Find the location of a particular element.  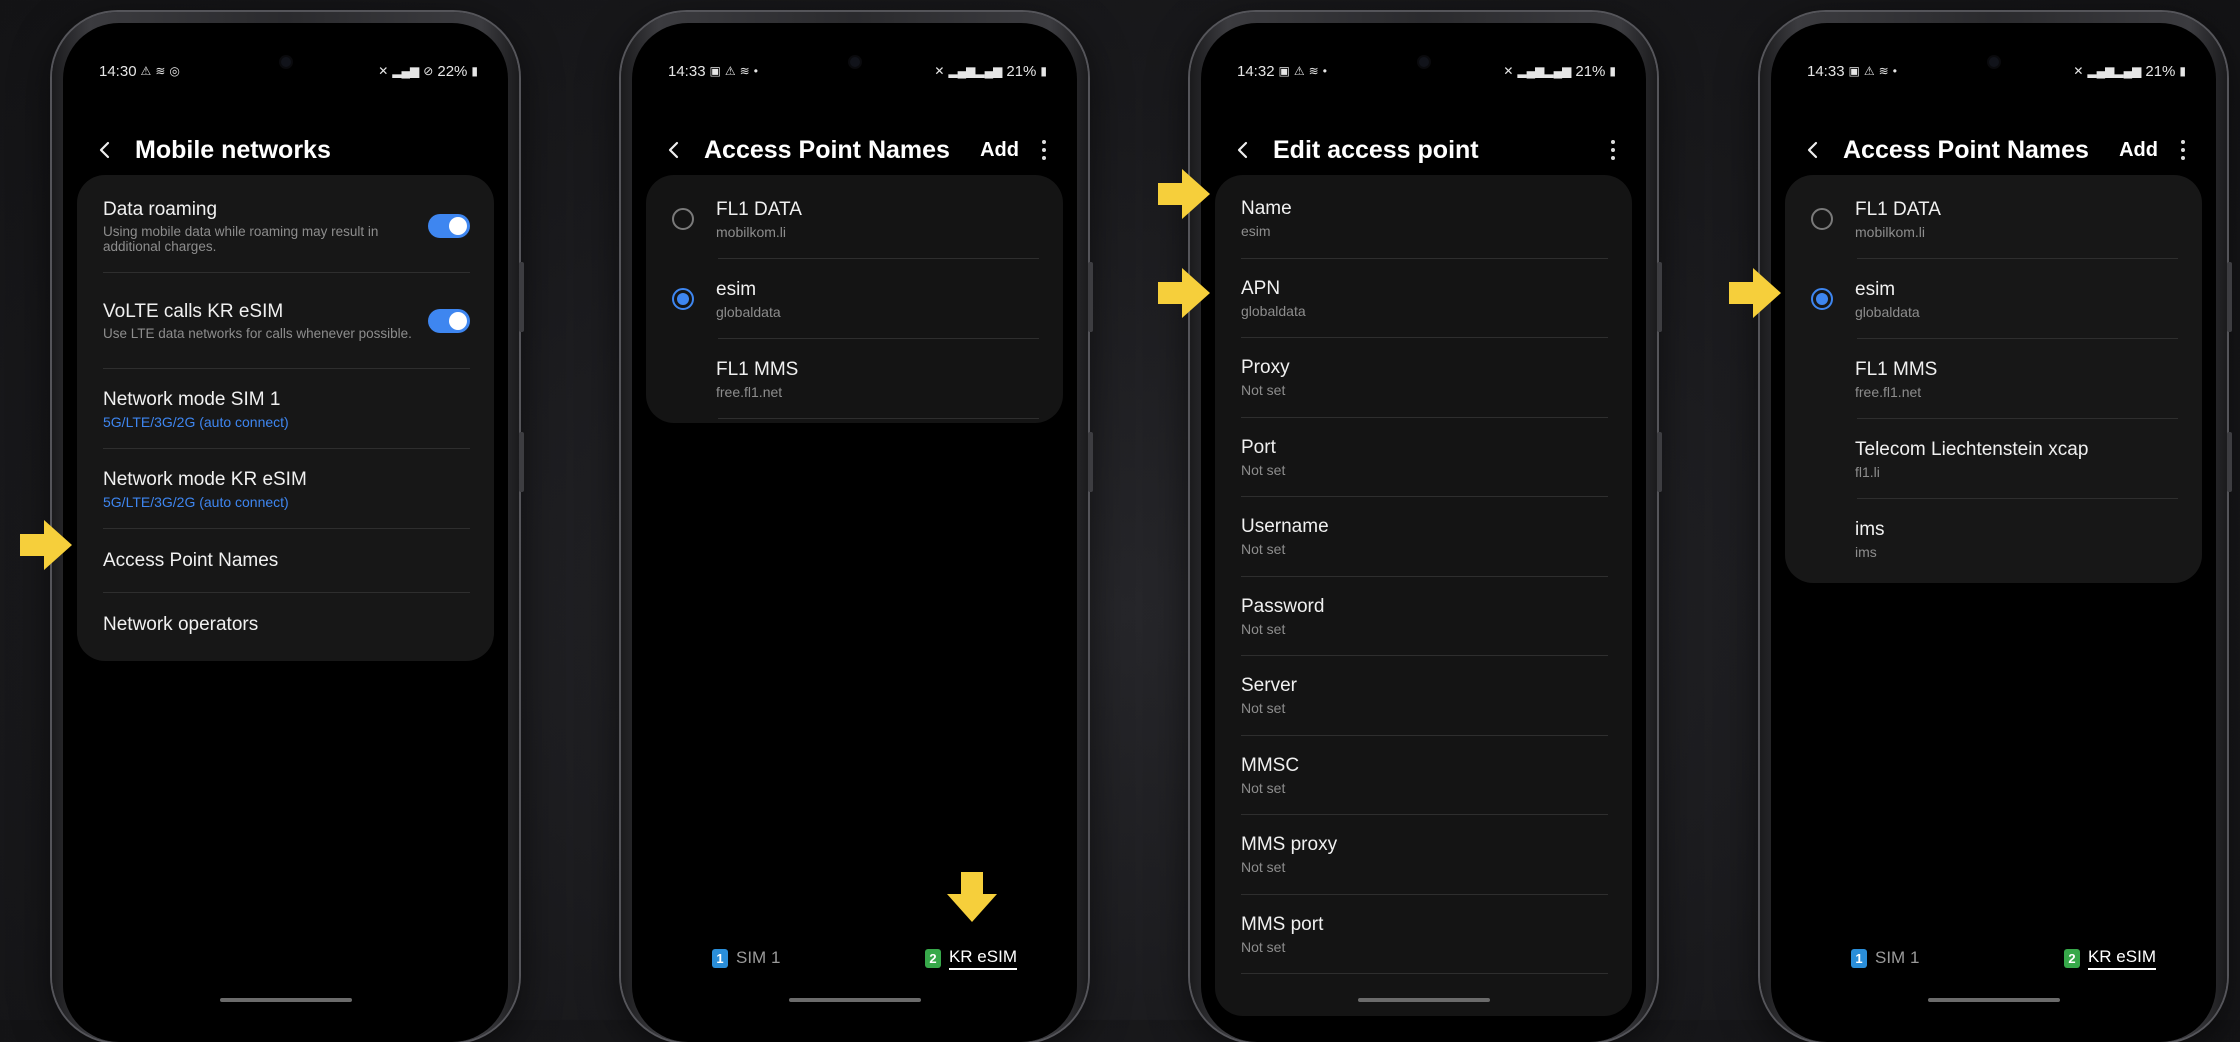

arrow-right-icon is located at coordinates (46, 545).